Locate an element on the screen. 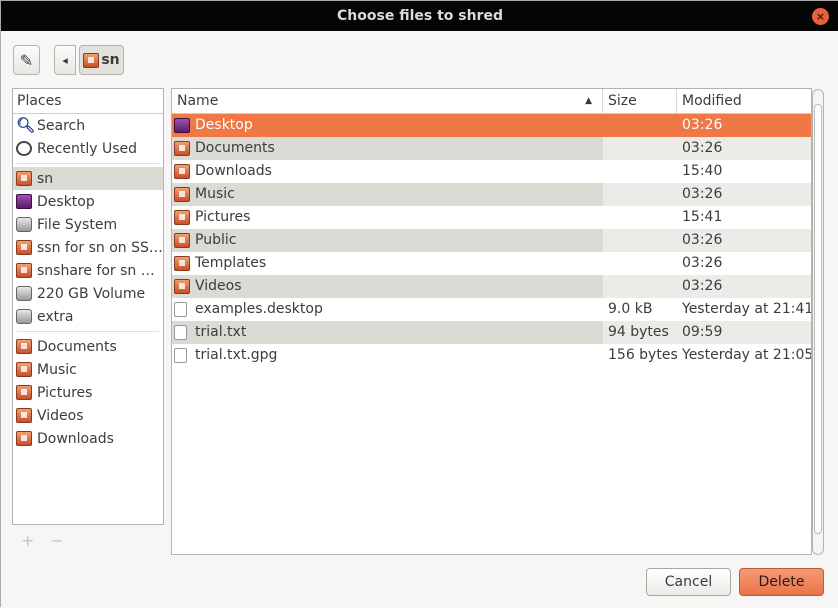 The height and width of the screenshot is (608, 838). file-row: trial.txt 94 bytes 09:59 is located at coordinates (491, 332).